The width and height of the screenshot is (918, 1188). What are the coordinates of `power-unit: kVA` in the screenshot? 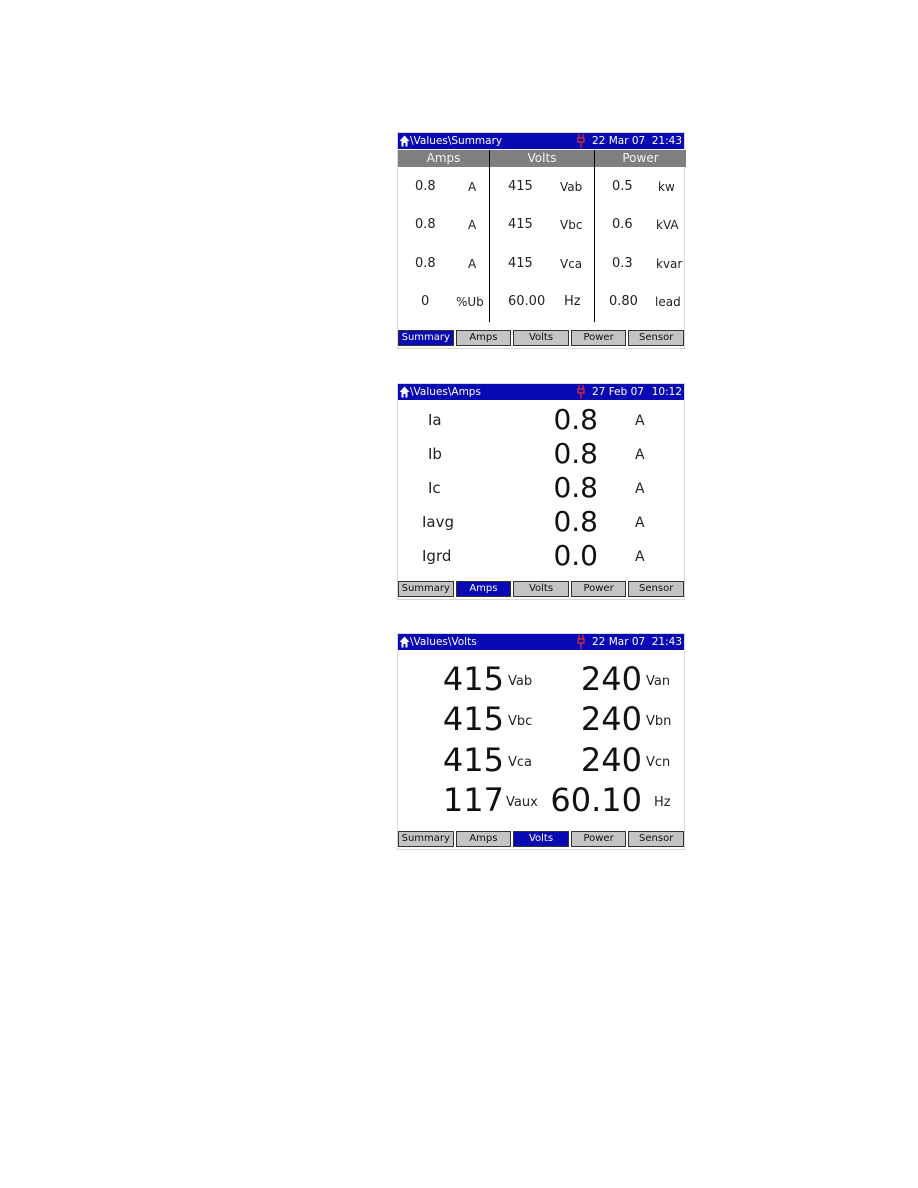 It's located at (667, 225).